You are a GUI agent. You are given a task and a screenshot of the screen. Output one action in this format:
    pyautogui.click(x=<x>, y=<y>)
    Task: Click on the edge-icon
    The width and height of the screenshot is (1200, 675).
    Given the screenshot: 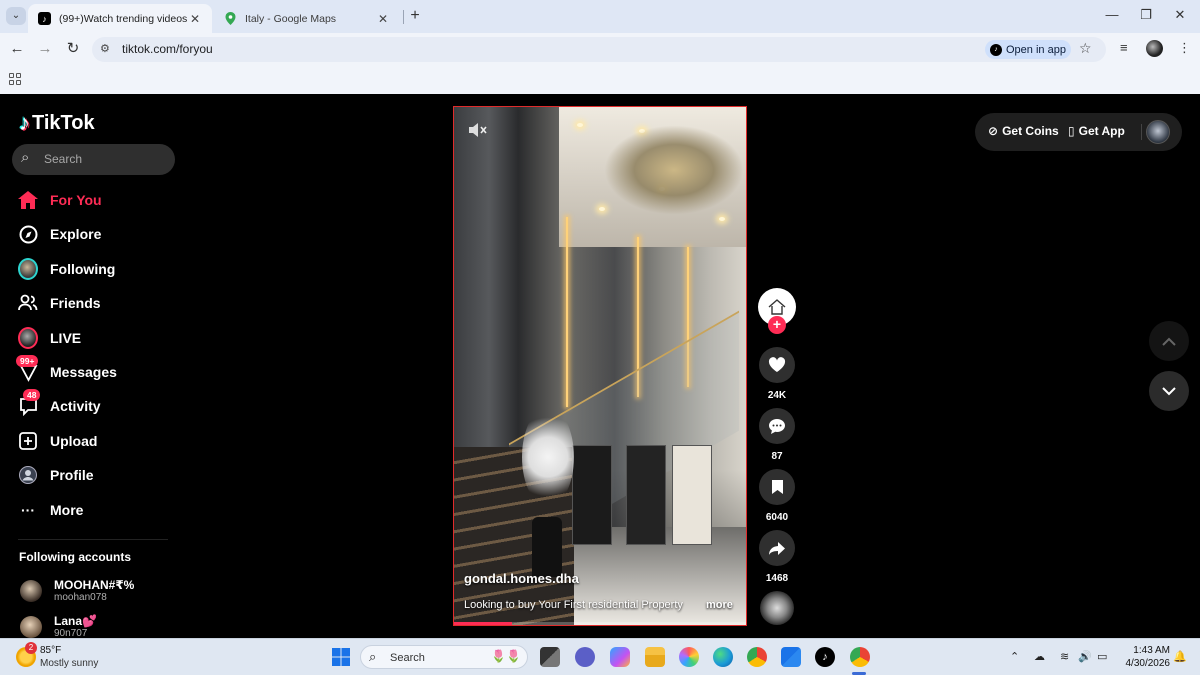 What is the action you would take?
    pyautogui.click(x=723, y=657)
    